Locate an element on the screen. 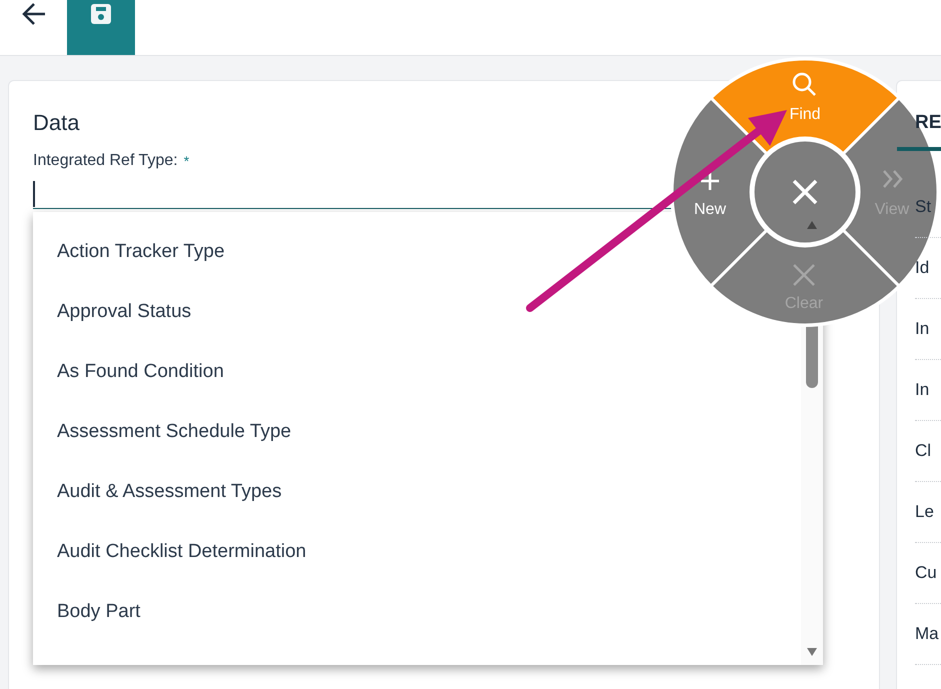 The height and width of the screenshot is (689, 941). dropdown-option: Approval Status is located at coordinates (120, 312).